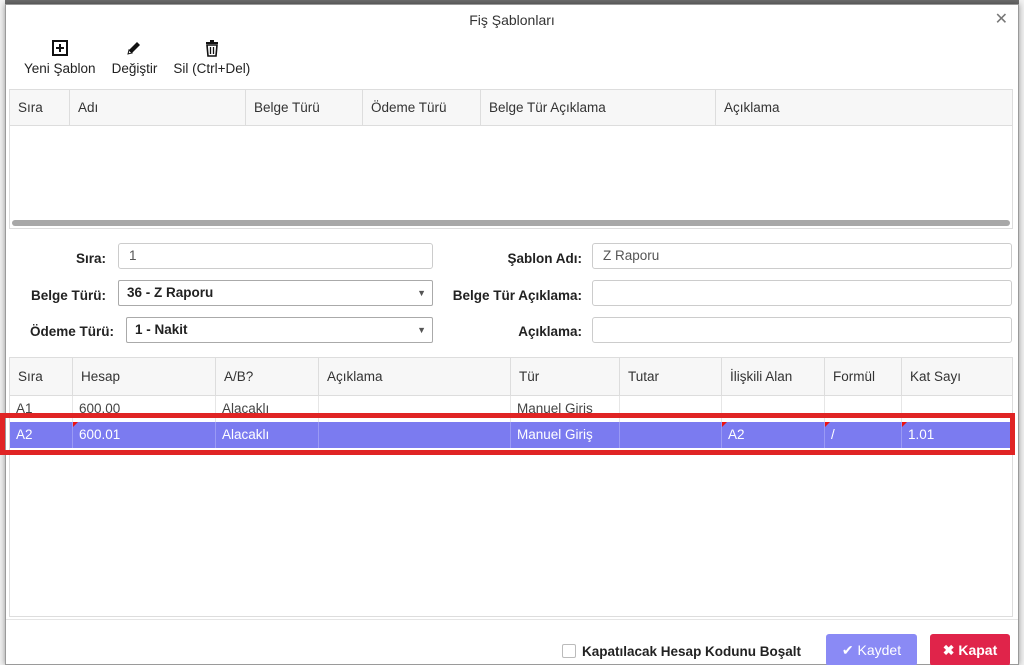  I want to click on column-header-formul: Formül, so click(863, 377).